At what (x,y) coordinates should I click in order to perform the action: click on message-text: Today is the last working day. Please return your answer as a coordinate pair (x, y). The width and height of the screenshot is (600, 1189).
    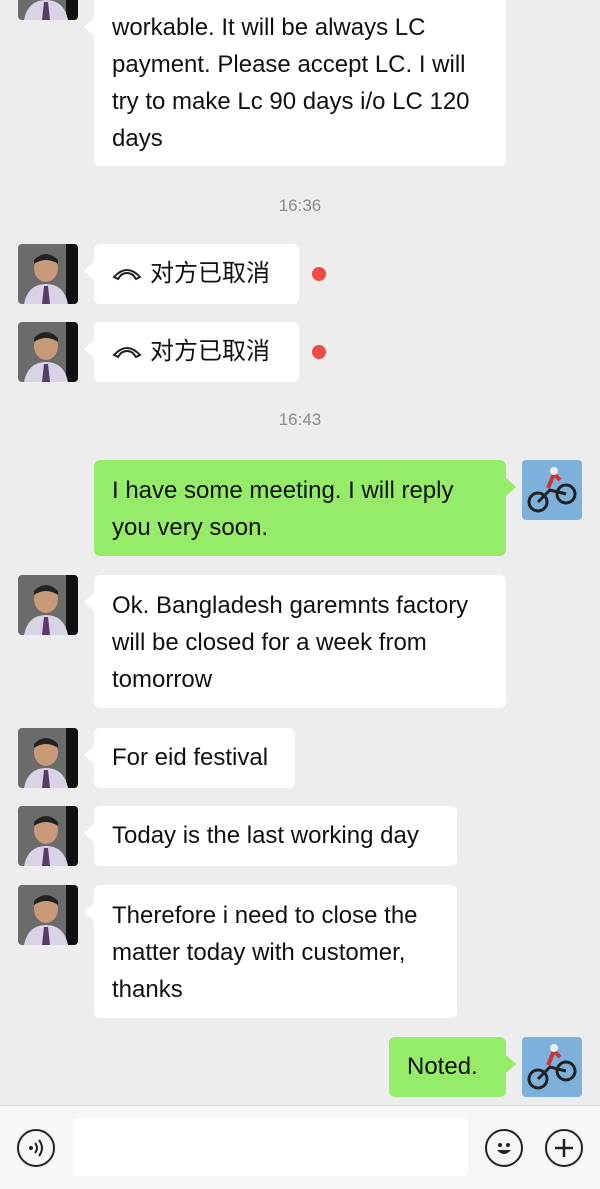
    Looking at the image, I should click on (265, 835).